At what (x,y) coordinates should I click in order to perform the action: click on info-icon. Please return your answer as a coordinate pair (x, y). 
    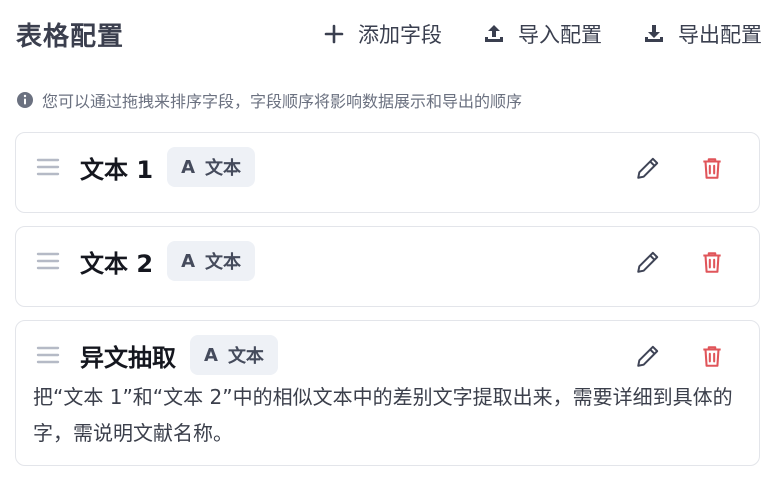
    Looking at the image, I should click on (25, 100).